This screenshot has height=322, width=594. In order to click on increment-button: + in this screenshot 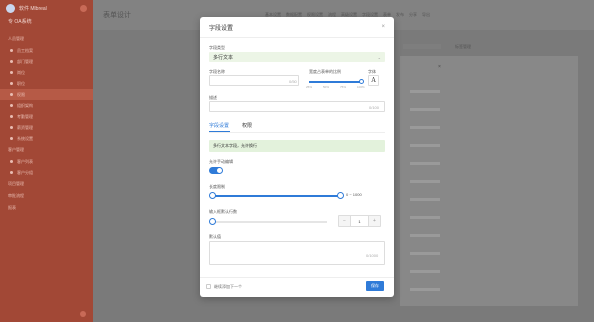, I will do `click(374, 221)`.